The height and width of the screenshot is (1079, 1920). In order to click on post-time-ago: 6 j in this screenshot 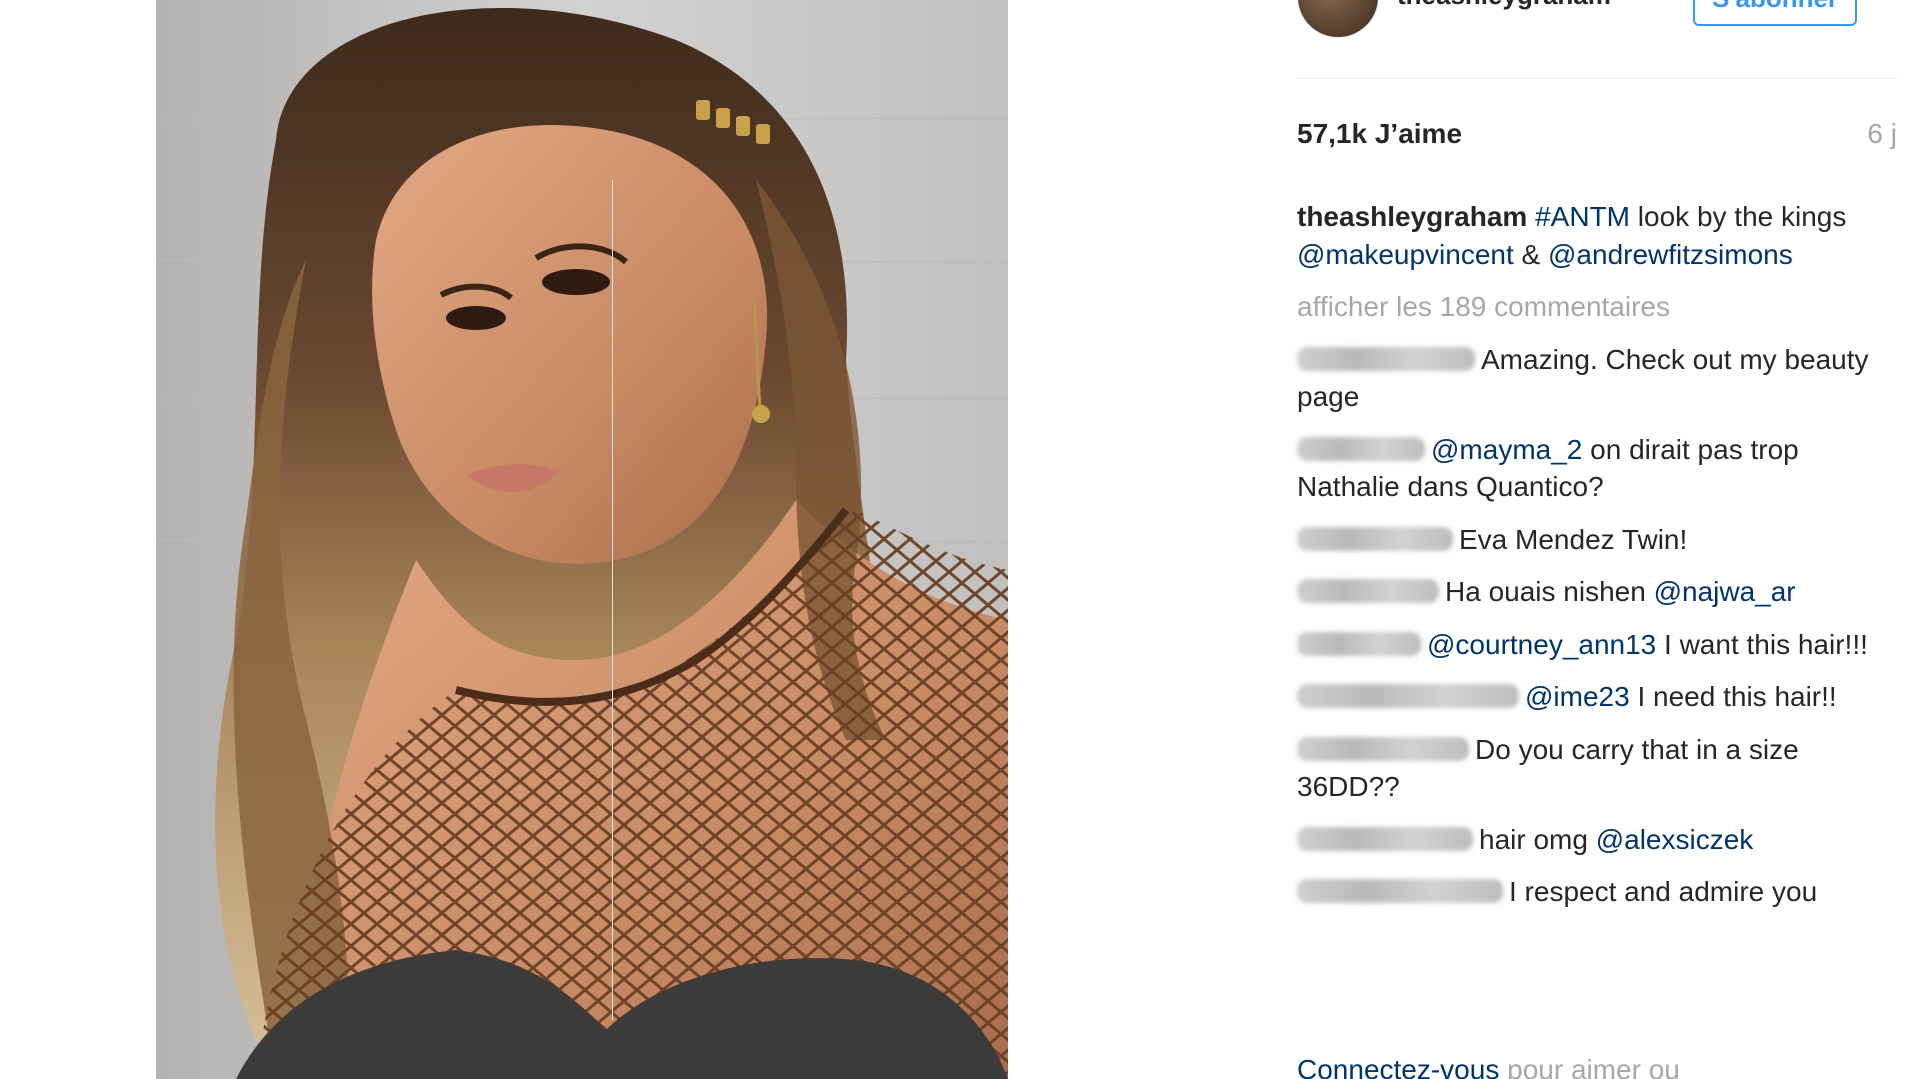, I will do `click(1882, 134)`.